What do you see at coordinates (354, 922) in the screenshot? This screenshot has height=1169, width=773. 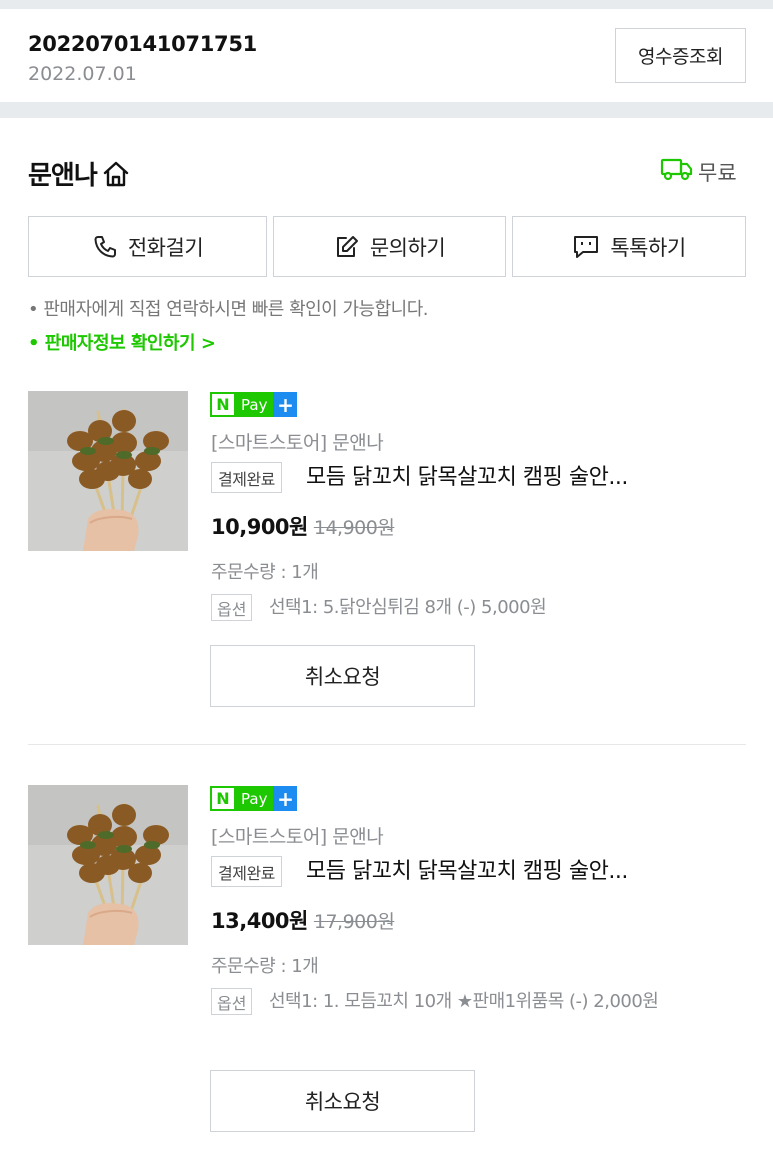 I see `original-price: 17,900원` at bounding box center [354, 922].